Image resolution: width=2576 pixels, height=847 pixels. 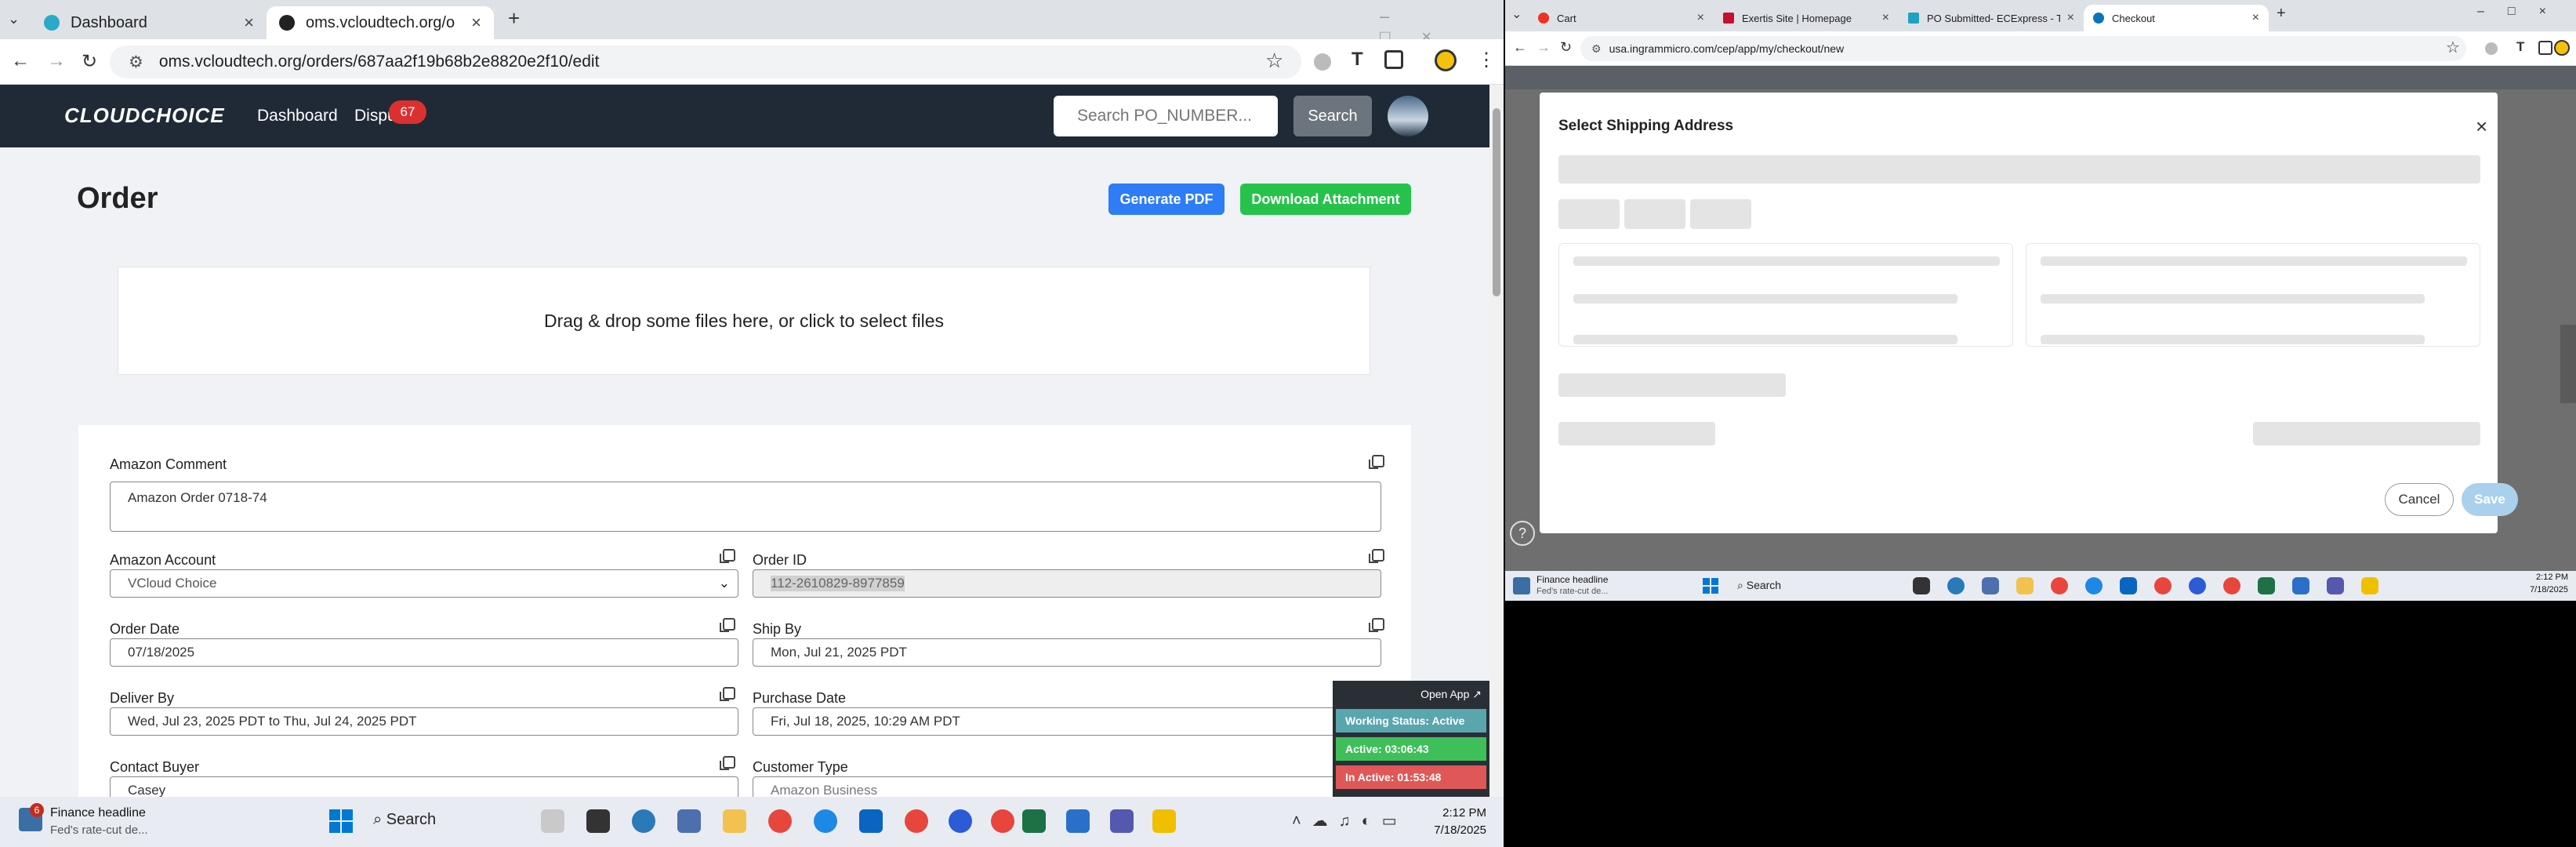 What do you see at coordinates (1067, 652) in the screenshot?
I see `ship-by-field: Mon, Jul 21, 2025 PDT` at bounding box center [1067, 652].